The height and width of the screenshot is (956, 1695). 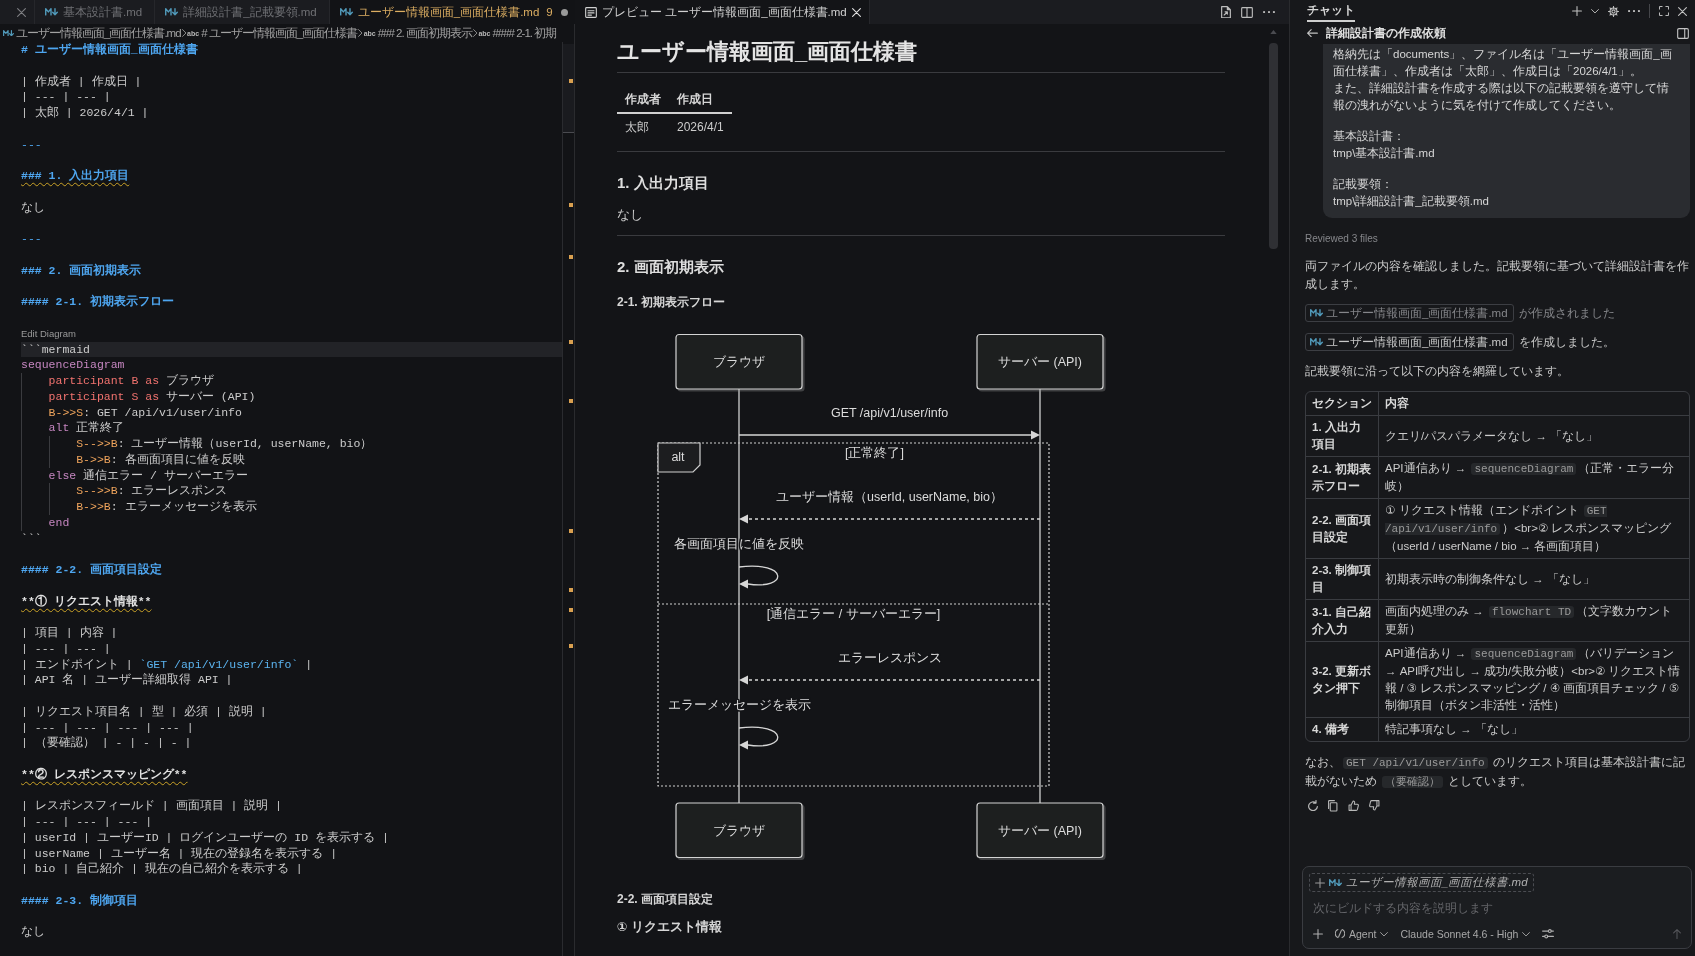 What do you see at coordinates (889, 658) in the screenshot?
I see `message-label: エラーレスポンス` at bounding box center [889, 658].